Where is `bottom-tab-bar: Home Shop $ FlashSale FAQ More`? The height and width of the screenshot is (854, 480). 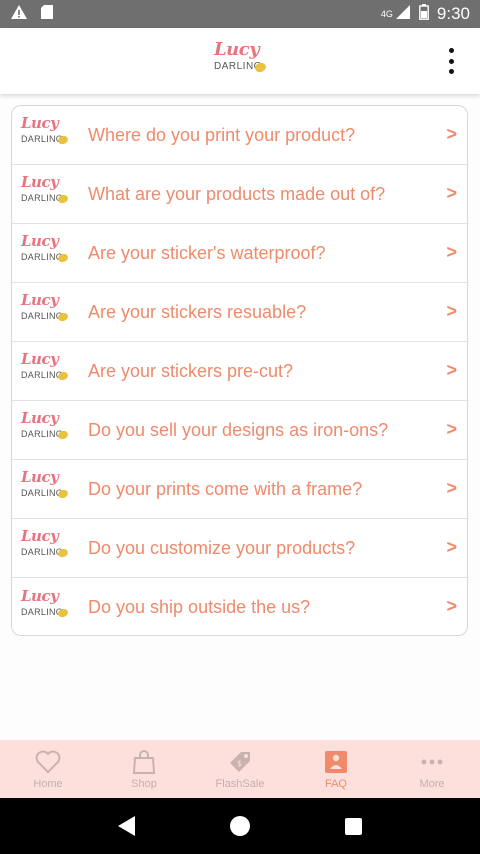 bottom-tab-bar: Home Shop $ FlashSale FAQ More is located at coordinates (240, 769).